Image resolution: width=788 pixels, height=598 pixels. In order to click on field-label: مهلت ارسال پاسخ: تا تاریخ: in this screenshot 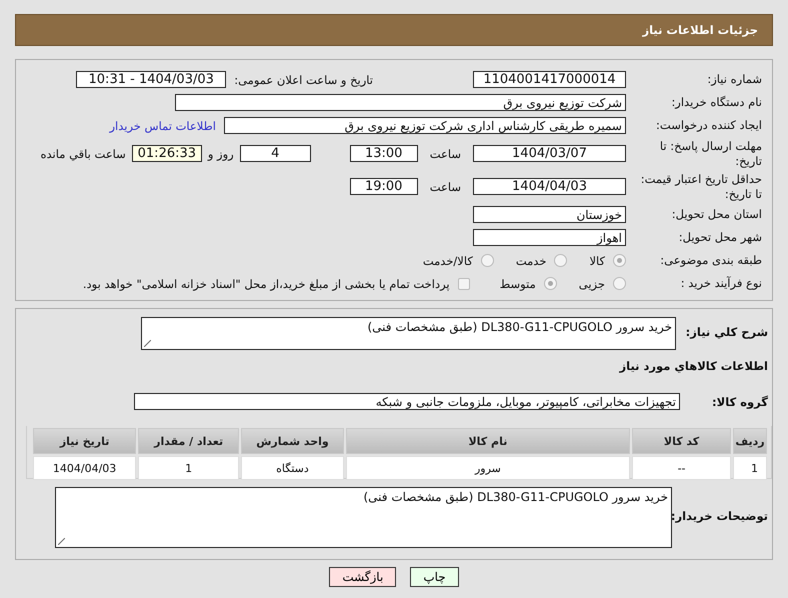, I will do `click(710, 153)`.